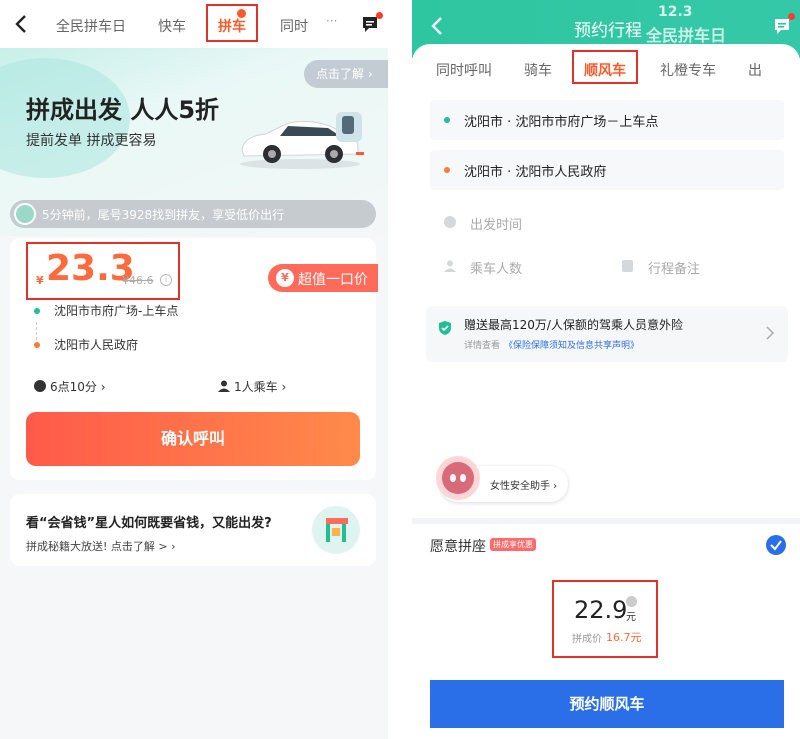  Describe the element at coordinates (482, 346) in the screenshot. I see `insurance-detail-label: 详情查看` at that location.